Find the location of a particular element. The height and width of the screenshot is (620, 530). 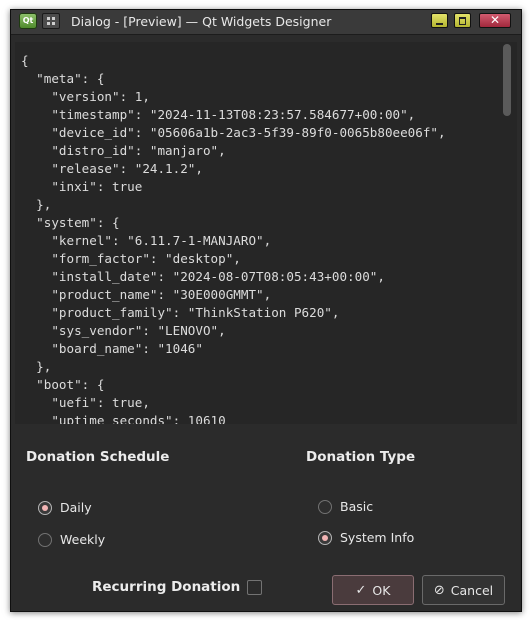

radio-basic: Basic is located at coordinates (345, 506).